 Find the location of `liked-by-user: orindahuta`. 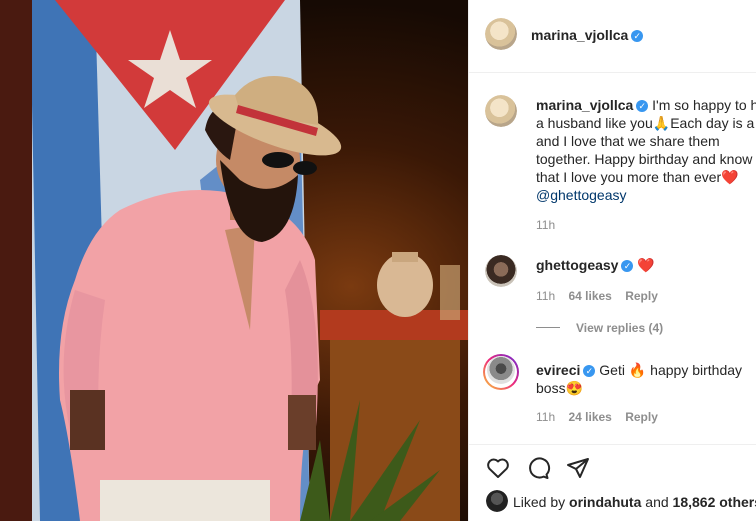

liked-by-user: orindahuta is located at coordinates (605, 502).